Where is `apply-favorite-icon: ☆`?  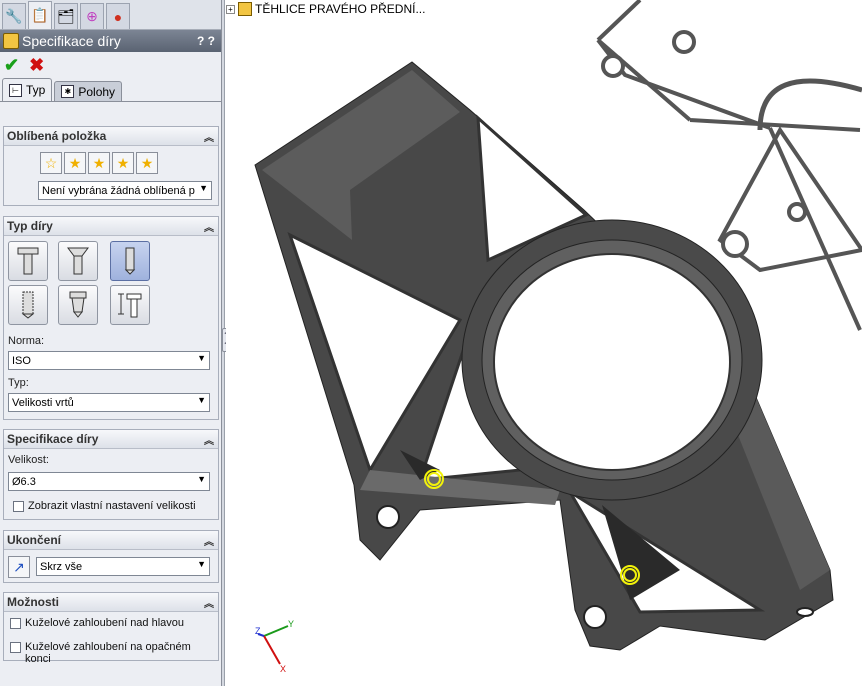 apply-favorite-icon: ☆ is located at coordinates (51, 163).